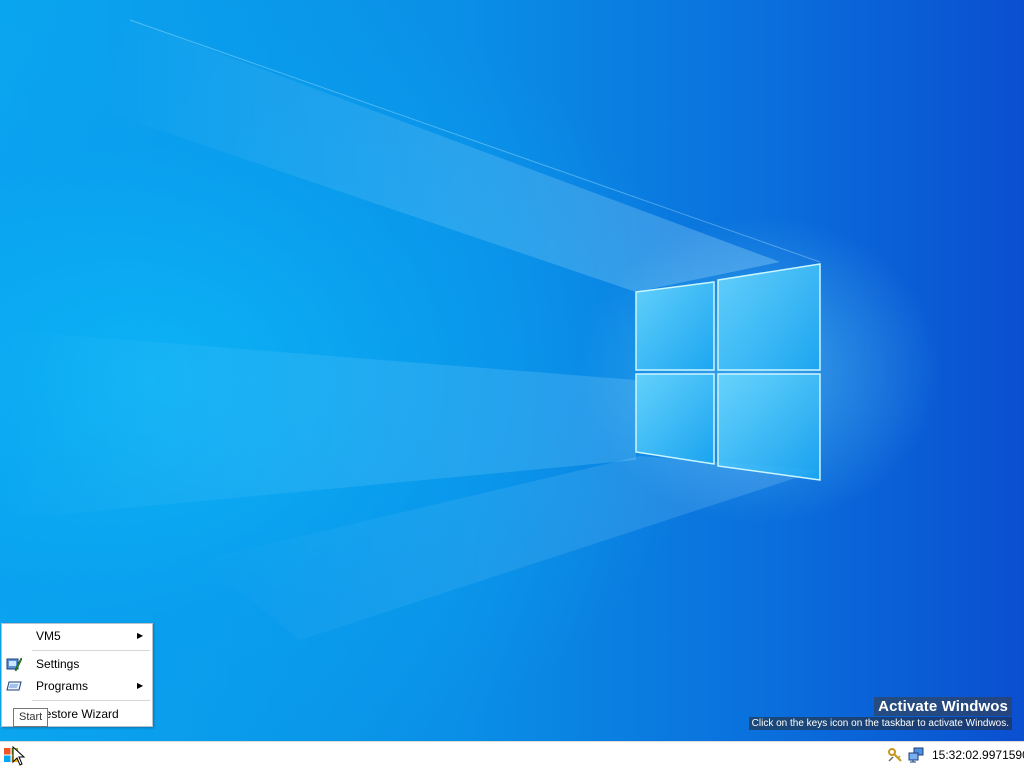 The height and width of the screenshot is (769, 1024). I want to click on menu-item-settings: Settings, so click(77, 664).